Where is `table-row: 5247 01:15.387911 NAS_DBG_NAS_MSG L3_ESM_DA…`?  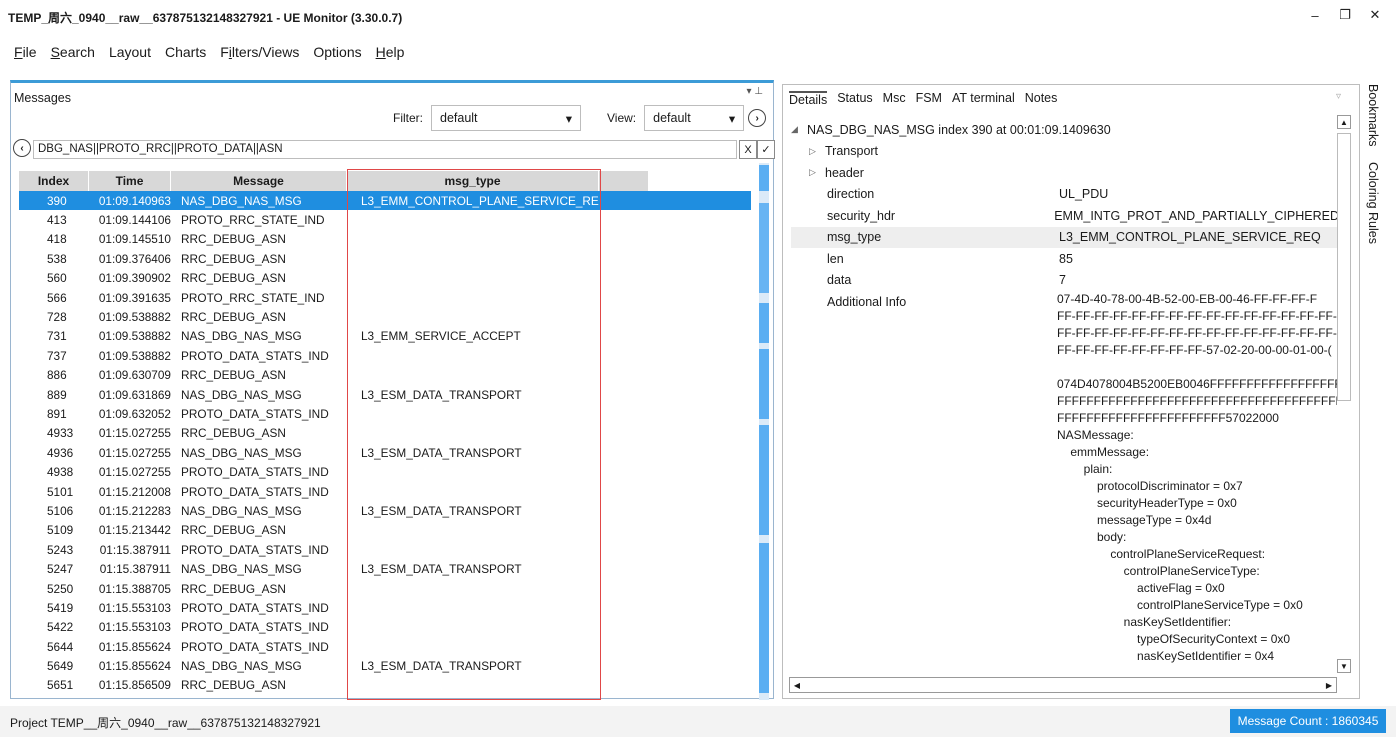 table-row: 5247 01:15.387911 NAS_DBG_NAS_MSG L3_ESM_DA… is located at coordinates (385, 568).